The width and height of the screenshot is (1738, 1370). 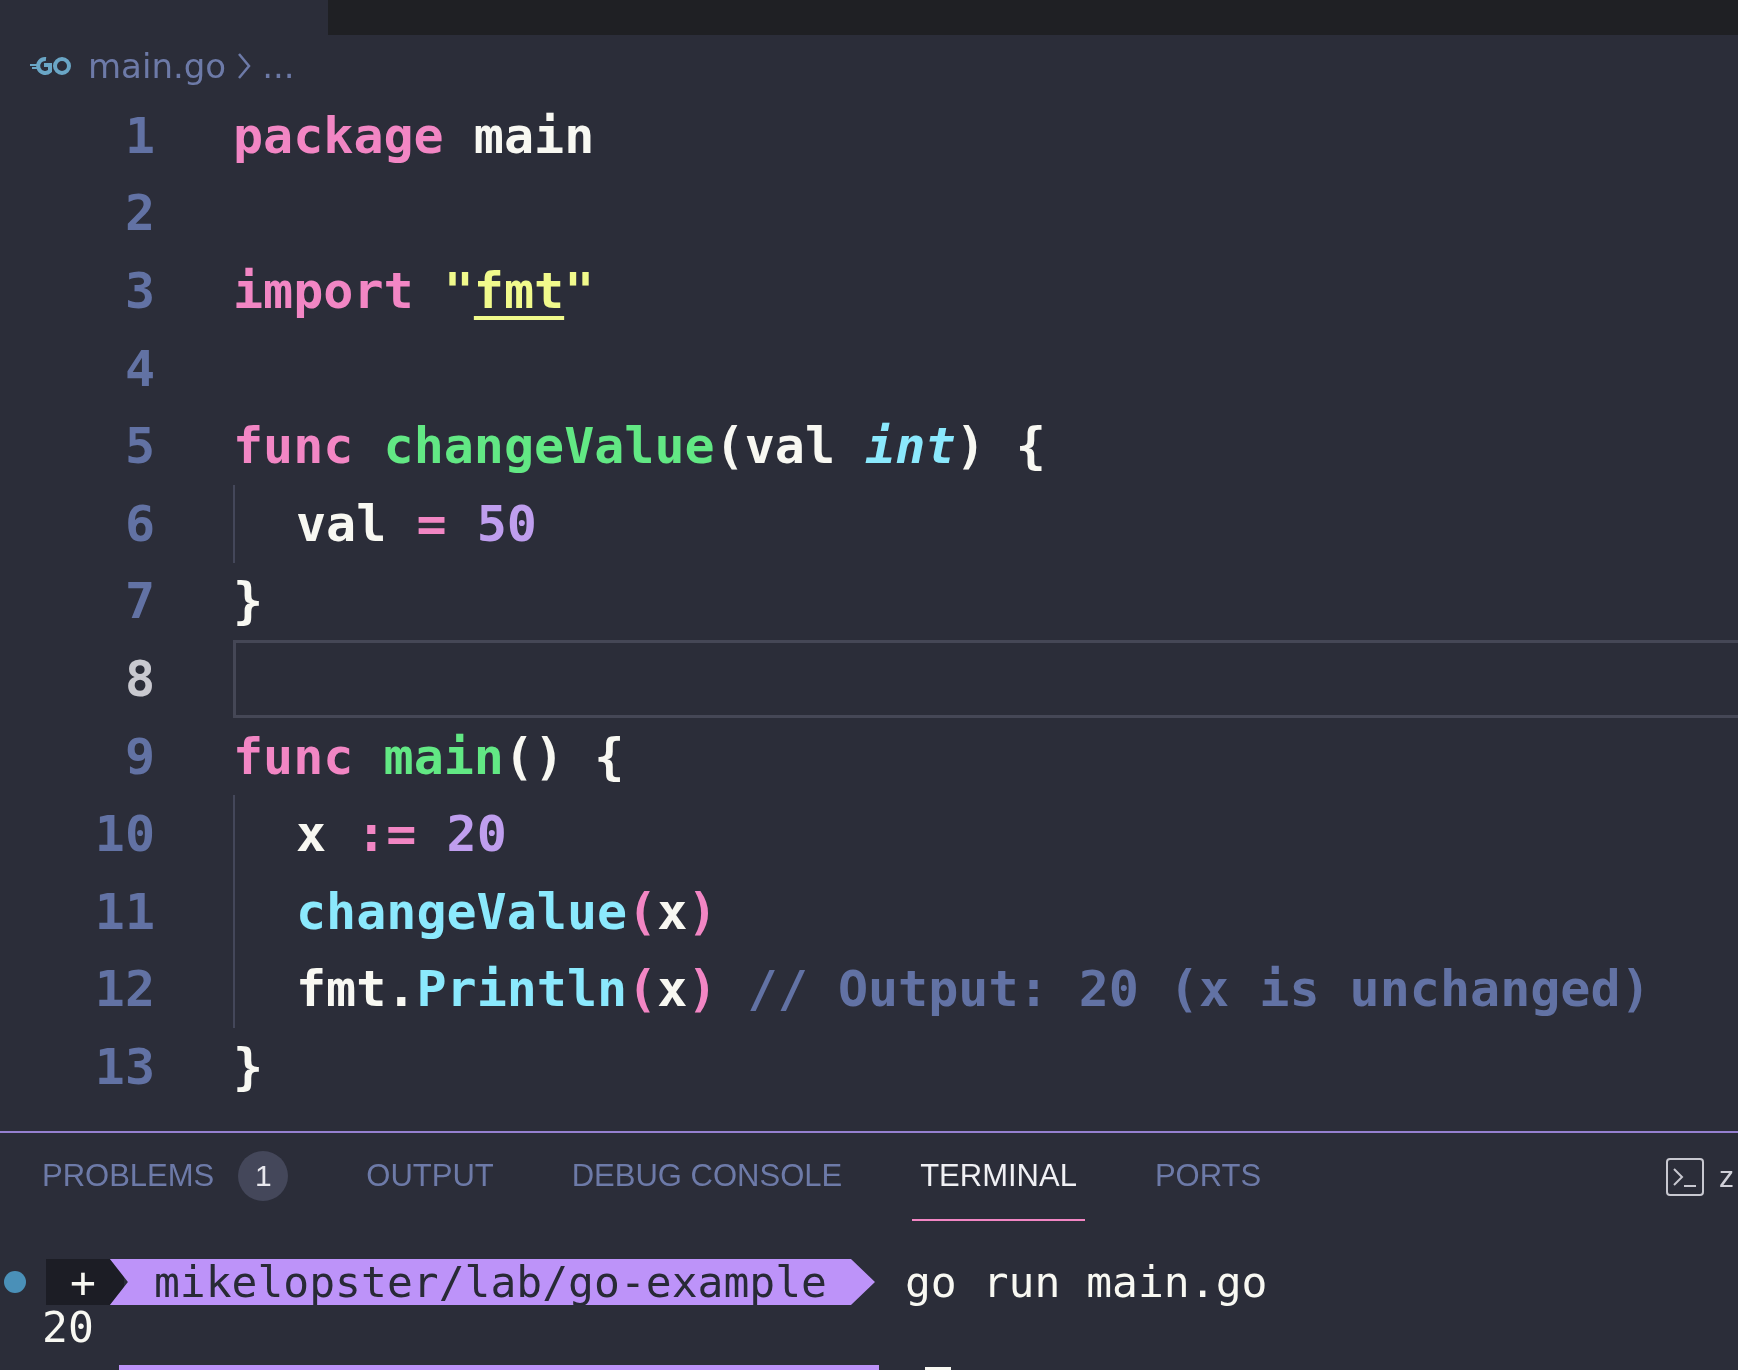 What do you see at coordinates (124, 912) in the screenshot?
I see `line-number: 11` at bounding box center [124, 912].